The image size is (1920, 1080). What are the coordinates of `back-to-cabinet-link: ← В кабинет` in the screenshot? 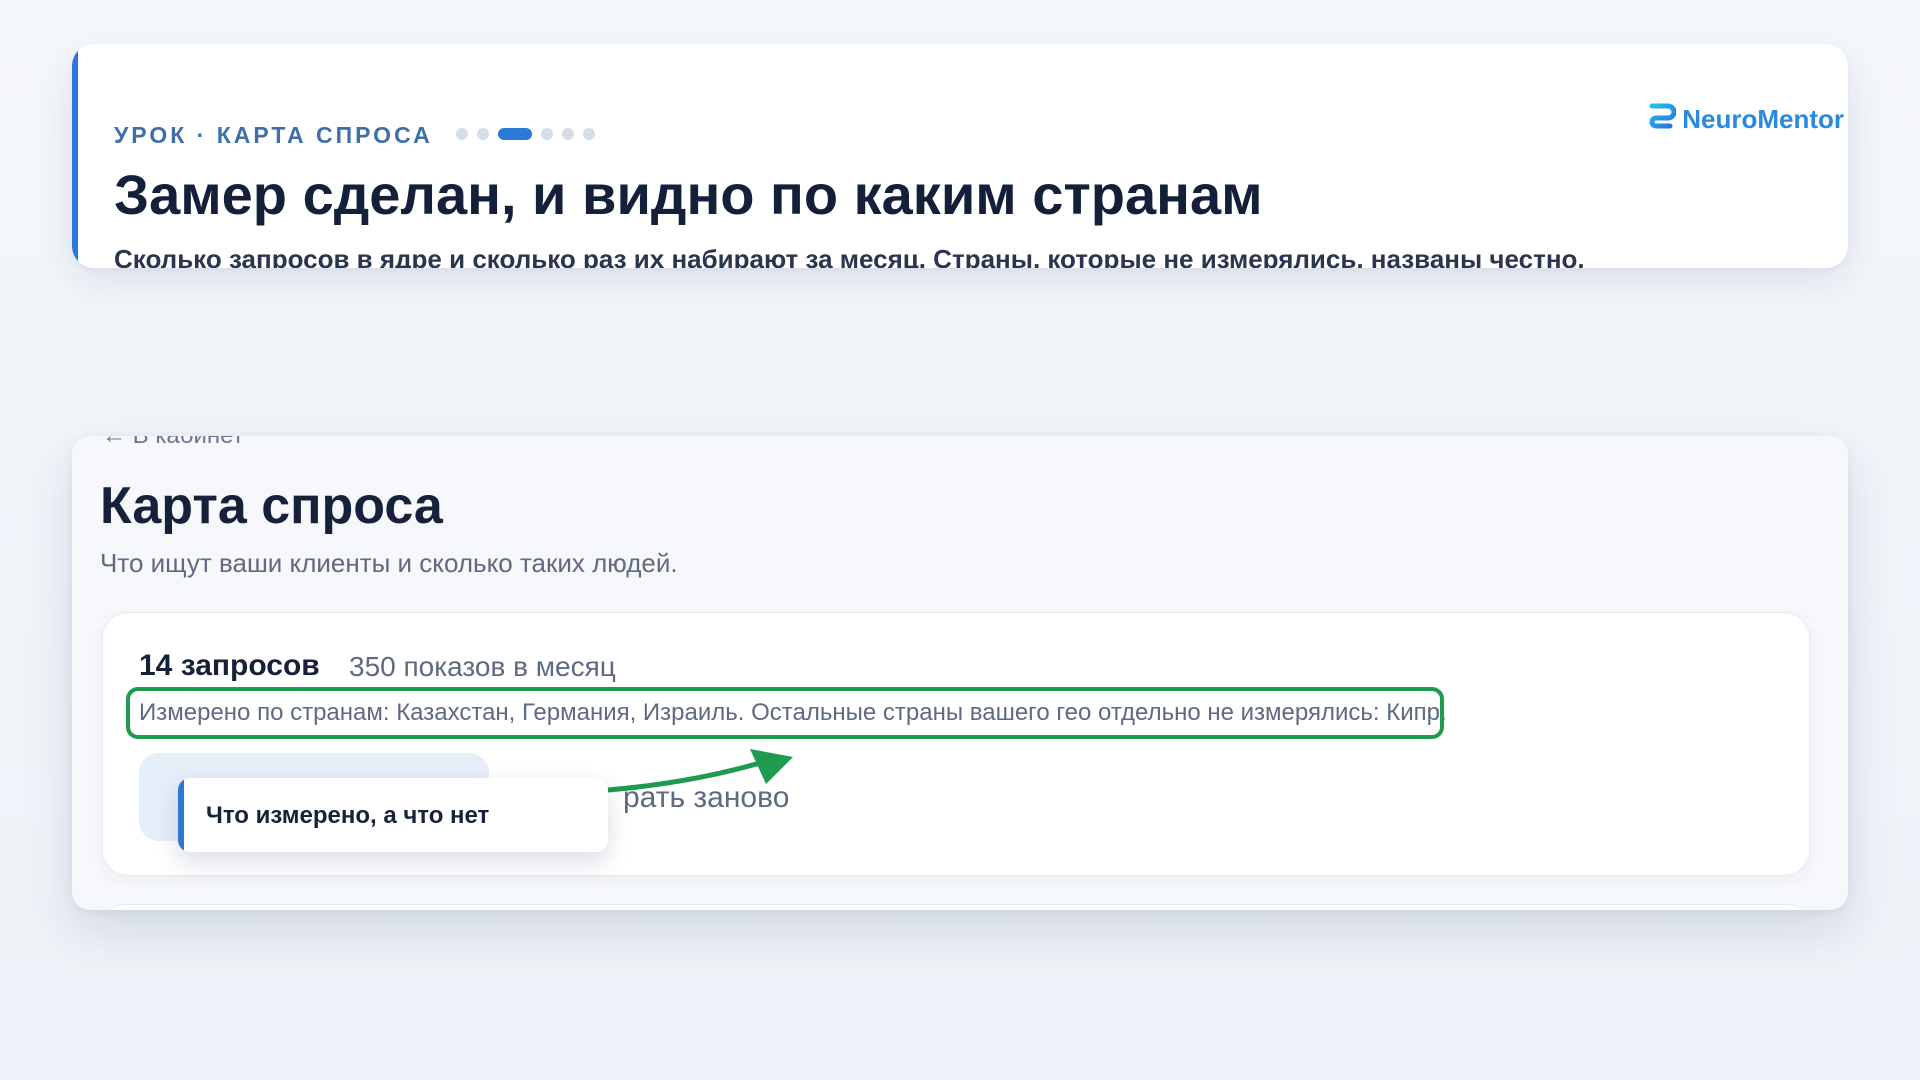 It's located at (173, 443).